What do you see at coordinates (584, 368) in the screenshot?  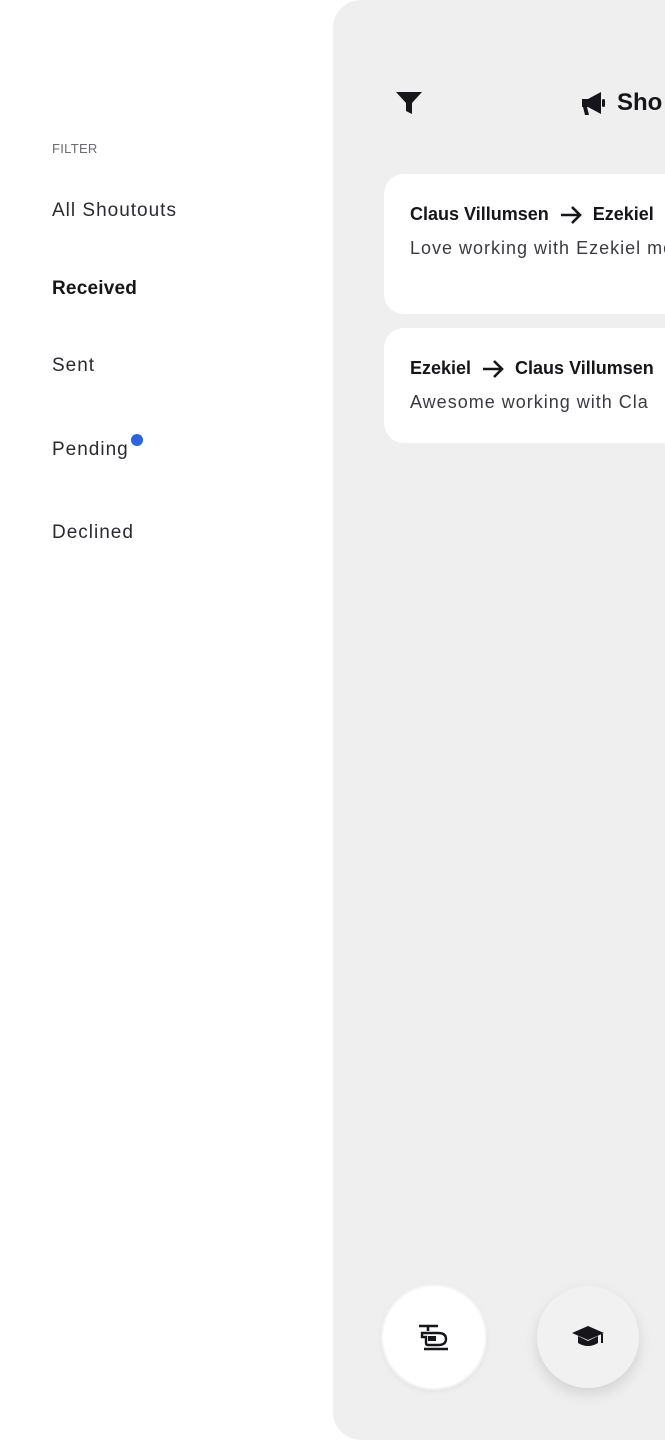 I see `shoutout-to: Claus Villumsen` at bounding box center [584, 368].